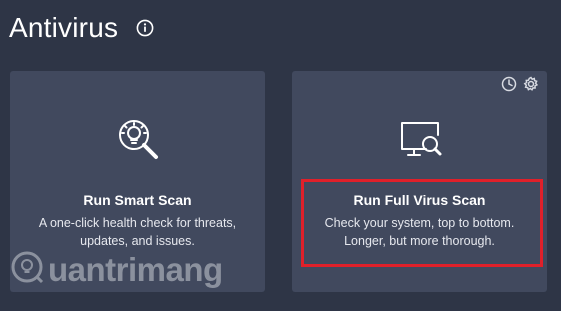 Image resolution: width=561 pixels, height=311 pixels. What do you see at coordinates (520, 84) in the screenshot?
I see `card-corner-actions` at bounding box center [520, 84].